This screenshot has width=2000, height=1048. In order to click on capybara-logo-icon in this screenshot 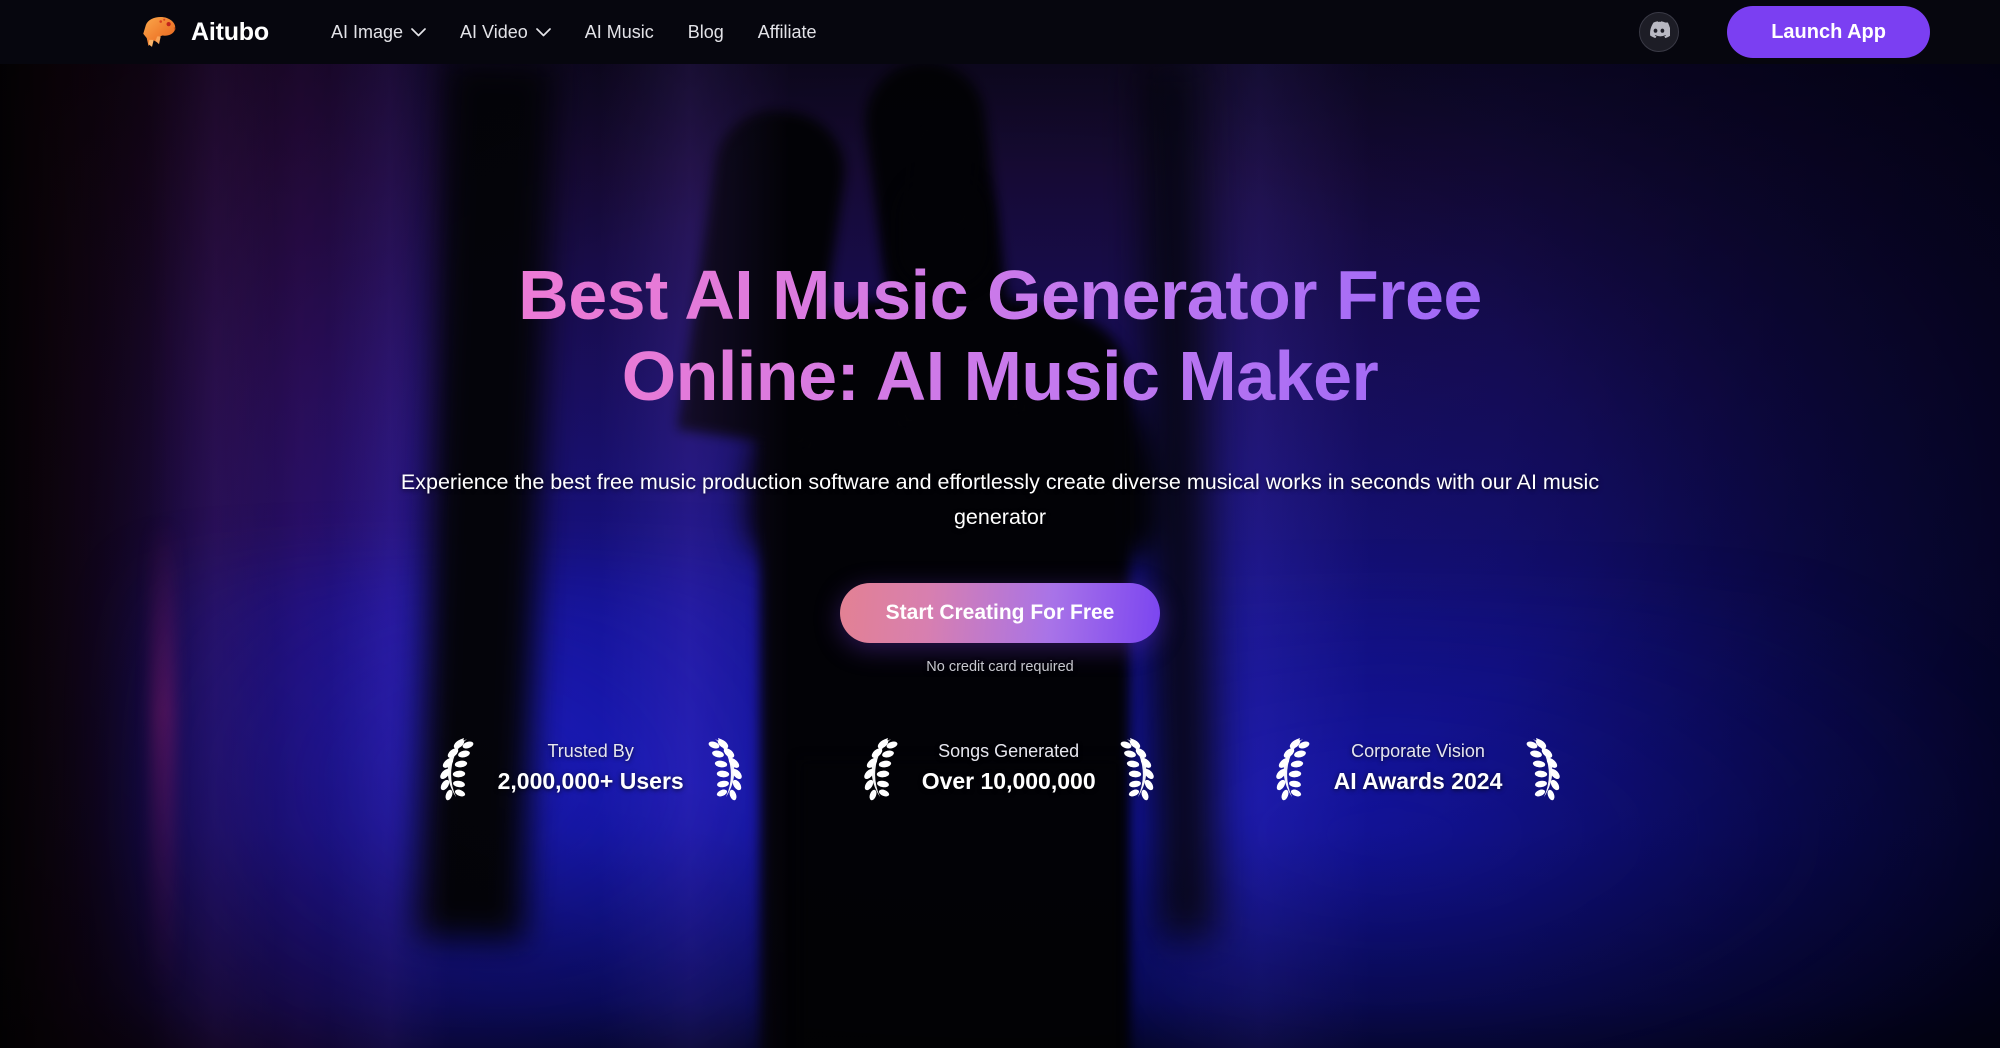, I will do `click(159, 32)`.